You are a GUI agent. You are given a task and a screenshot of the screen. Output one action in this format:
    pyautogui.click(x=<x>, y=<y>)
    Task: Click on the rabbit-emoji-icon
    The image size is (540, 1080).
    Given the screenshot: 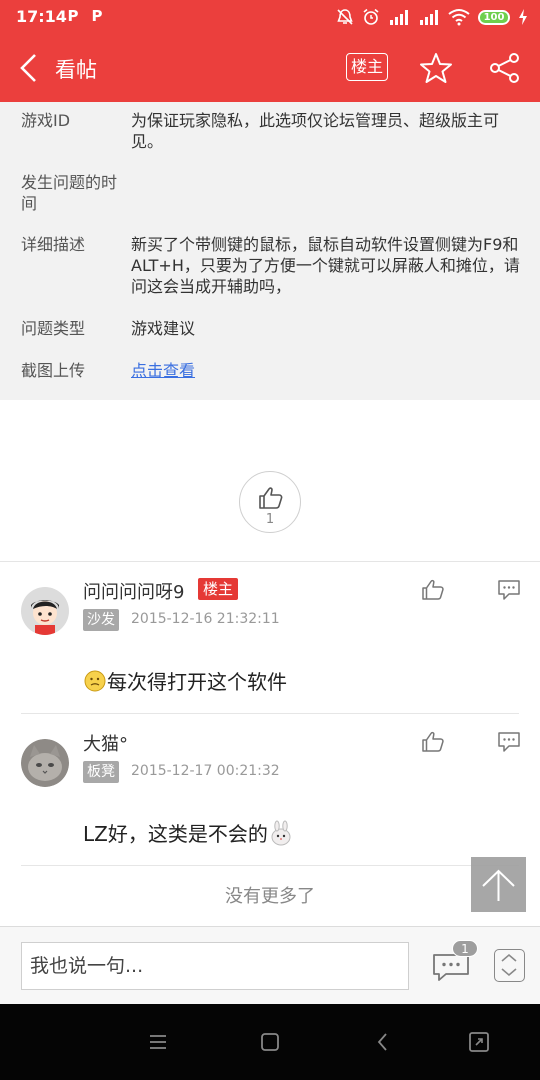 What is the action you would take?
    pyautogui.click(x=281, y=832)
    